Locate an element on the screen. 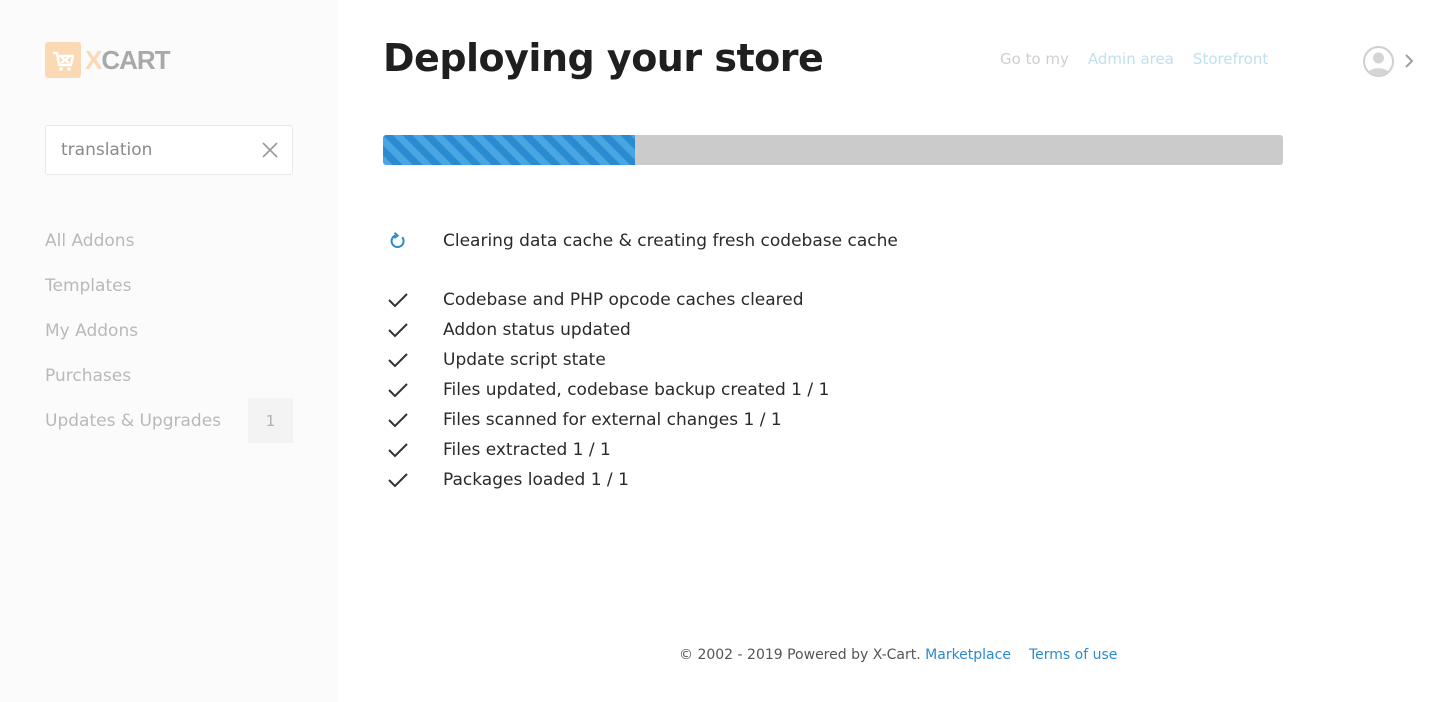 This screenshot has width=1448, height=702. goto-label: Go to my is located at coordinates (1034, 59).